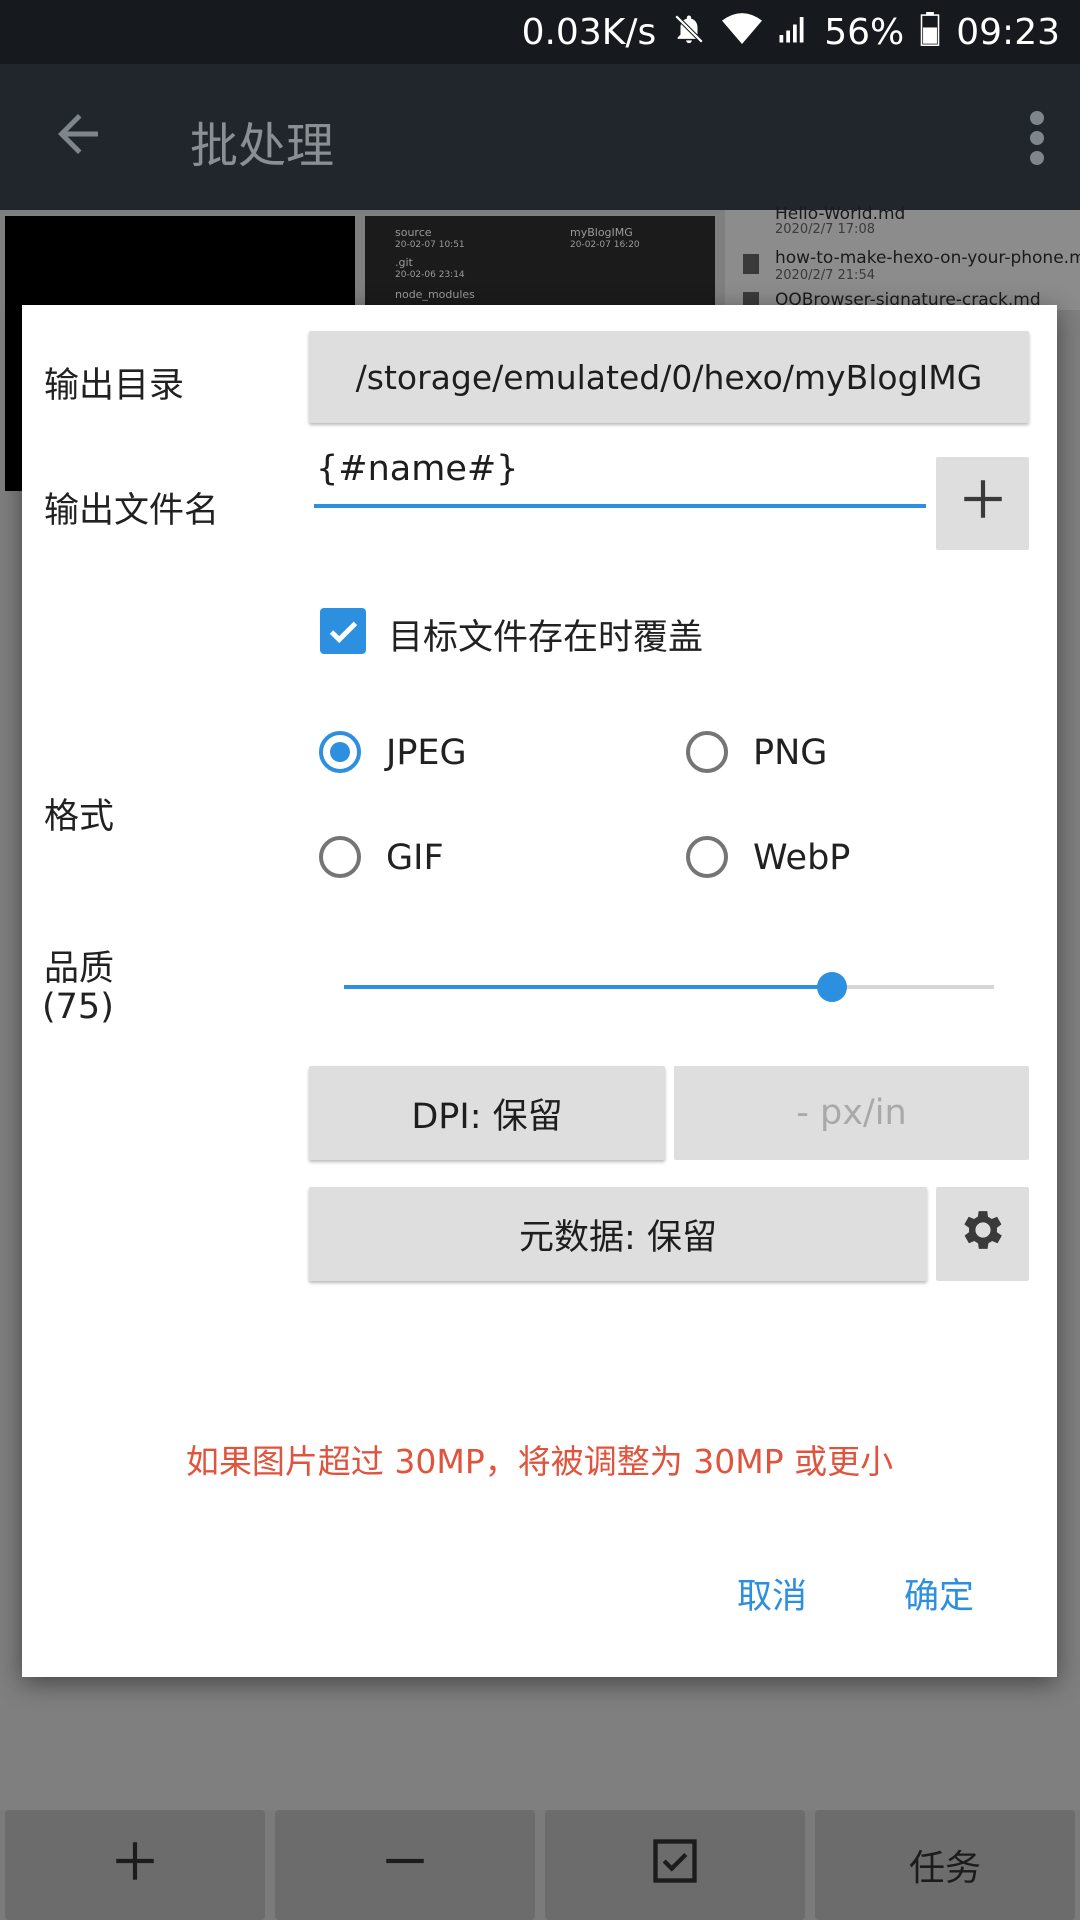 This screenshot has height=1920, width=1080. Describe the element at coordinates (772, 1593) in the screenshot. I see `cancel-button: 取消` at that location.